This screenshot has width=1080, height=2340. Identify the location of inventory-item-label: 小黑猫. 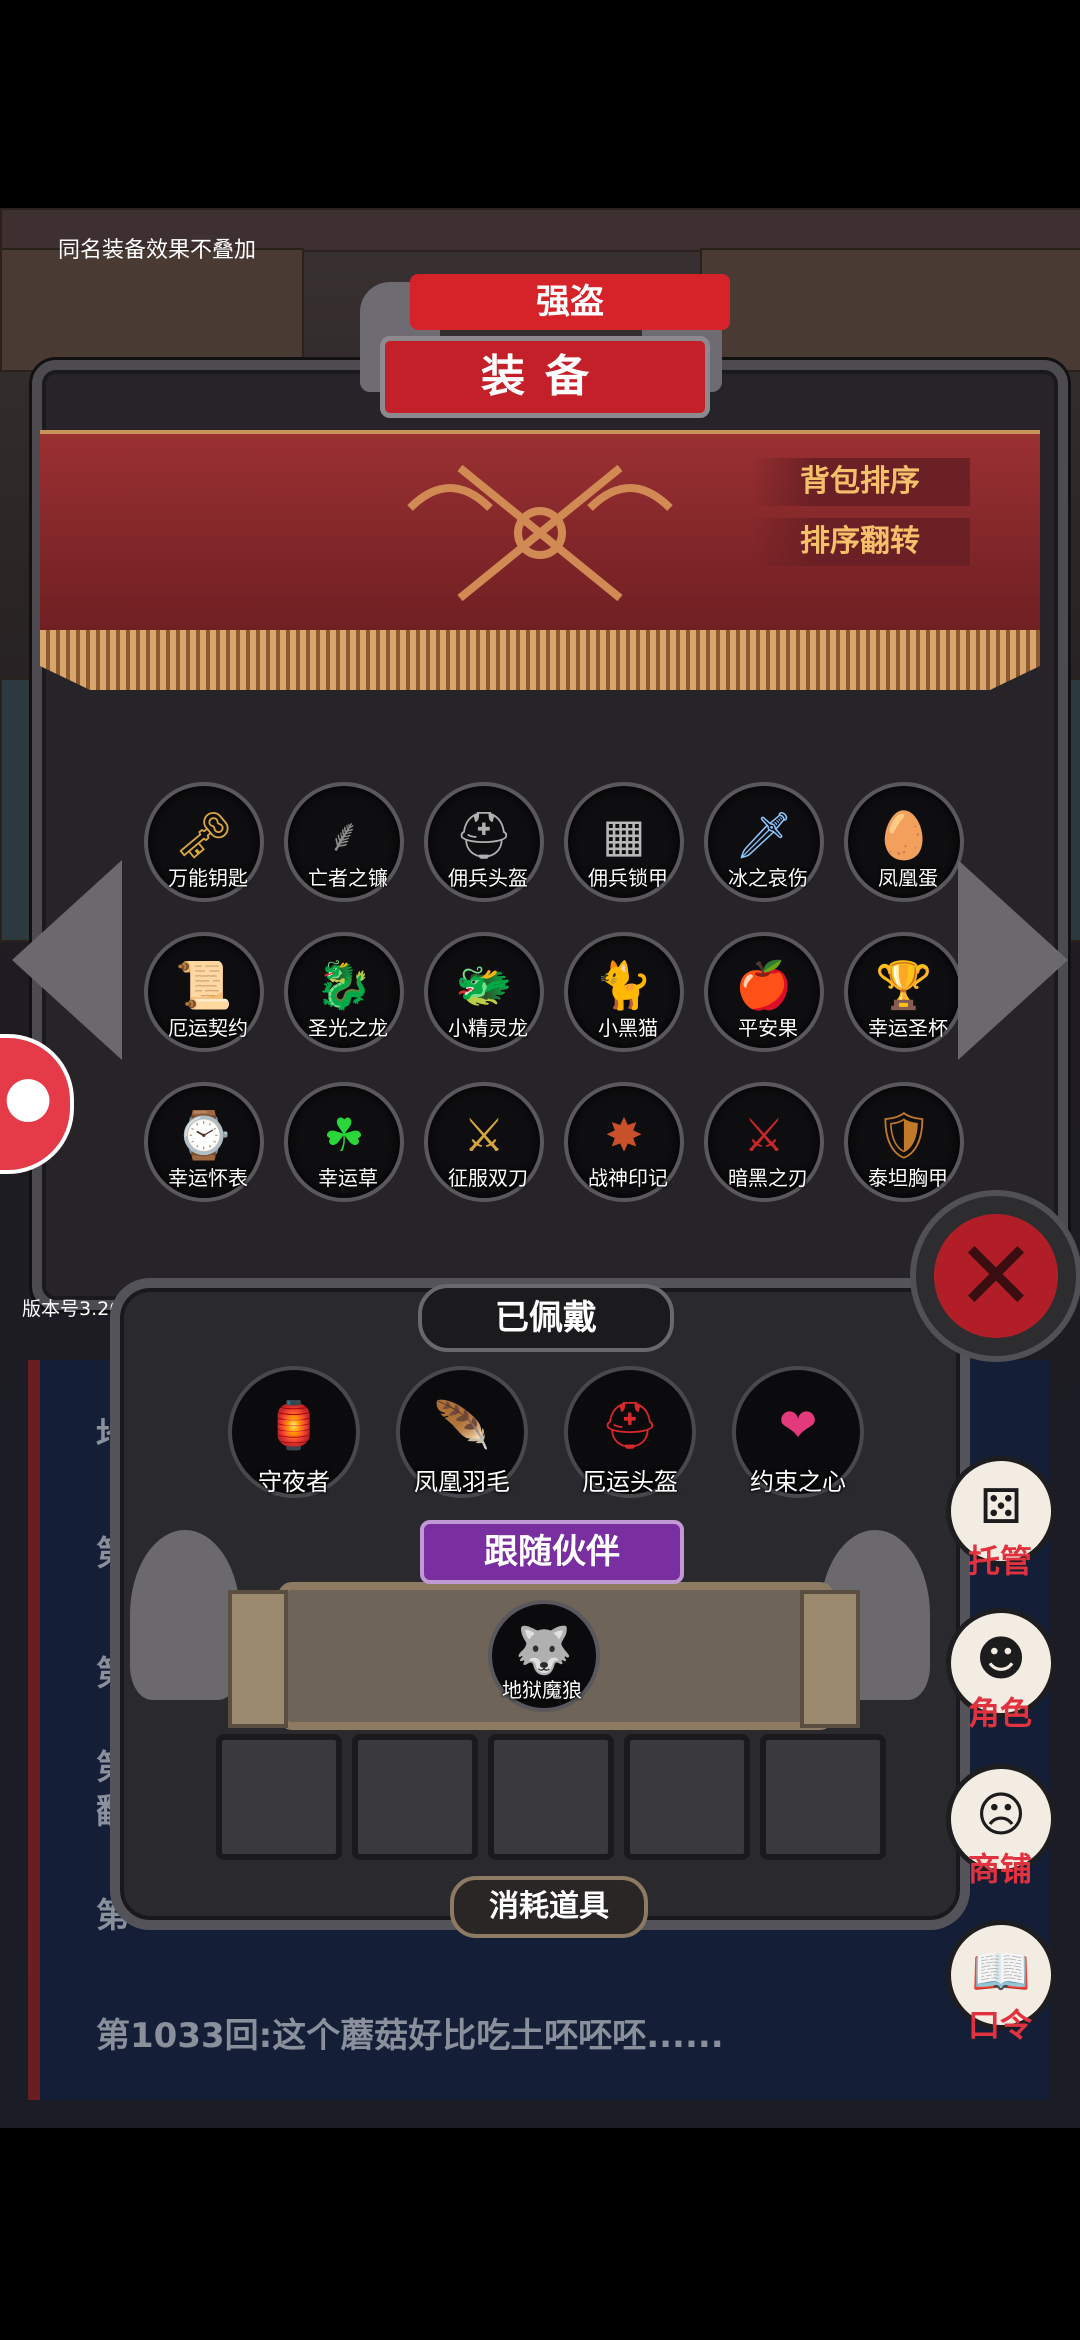
(628, 1028).